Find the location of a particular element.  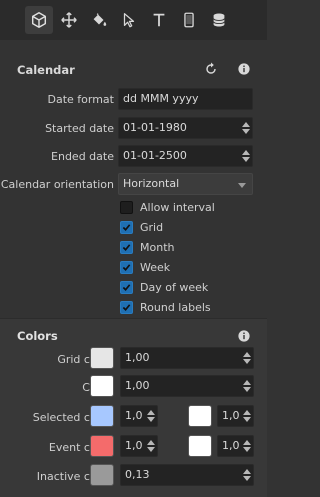

checkbox-day-of-week: Day of week is located at coordinates (164, 287).